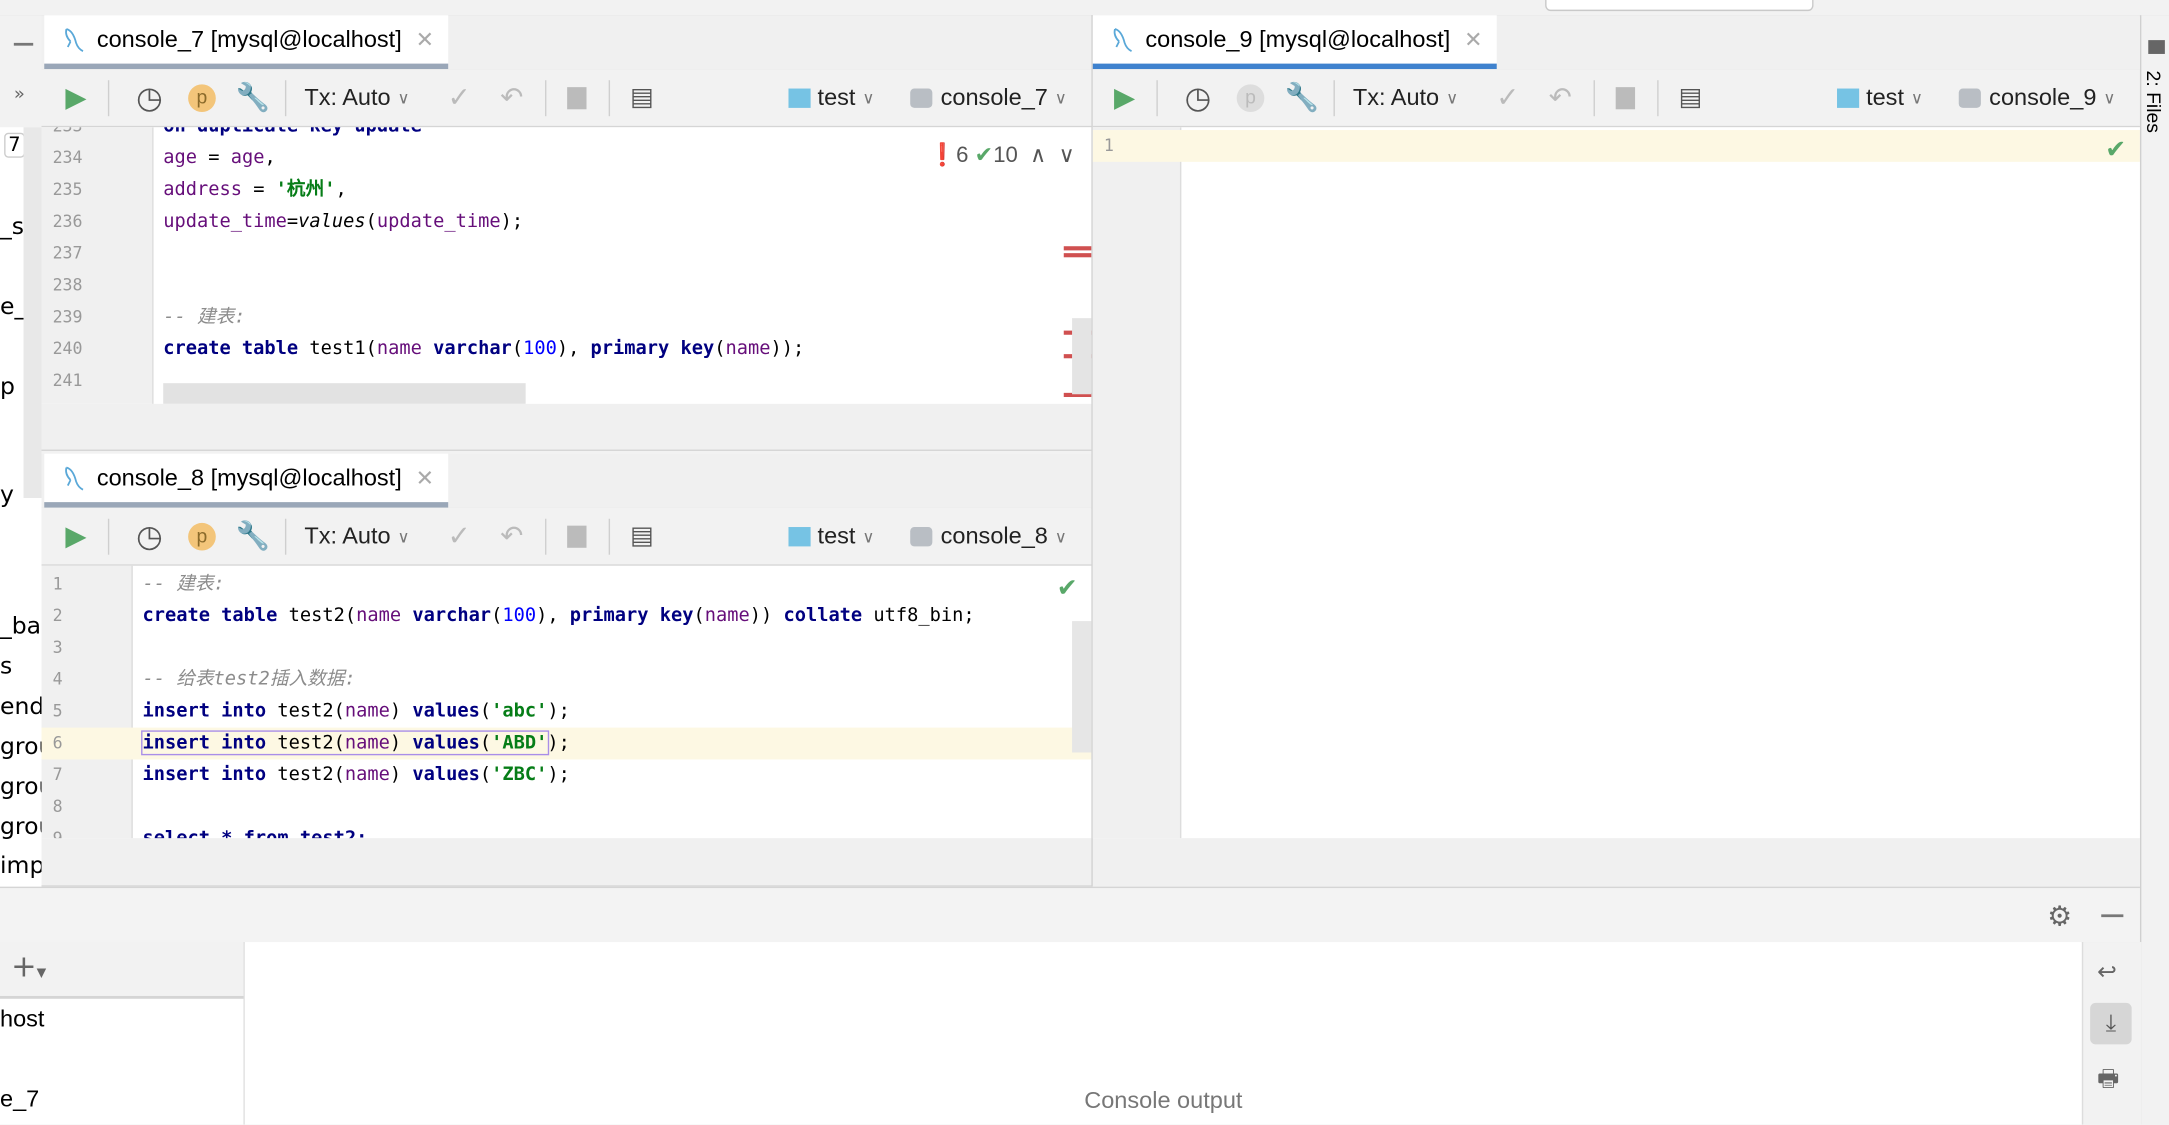 Image resolution: width=2169 pixels, height=1125 pixels. What do you see at coordinates (344, 393) in the screenshot?
I see `horizontal-scrollbar` at bounding box center [344, 393].